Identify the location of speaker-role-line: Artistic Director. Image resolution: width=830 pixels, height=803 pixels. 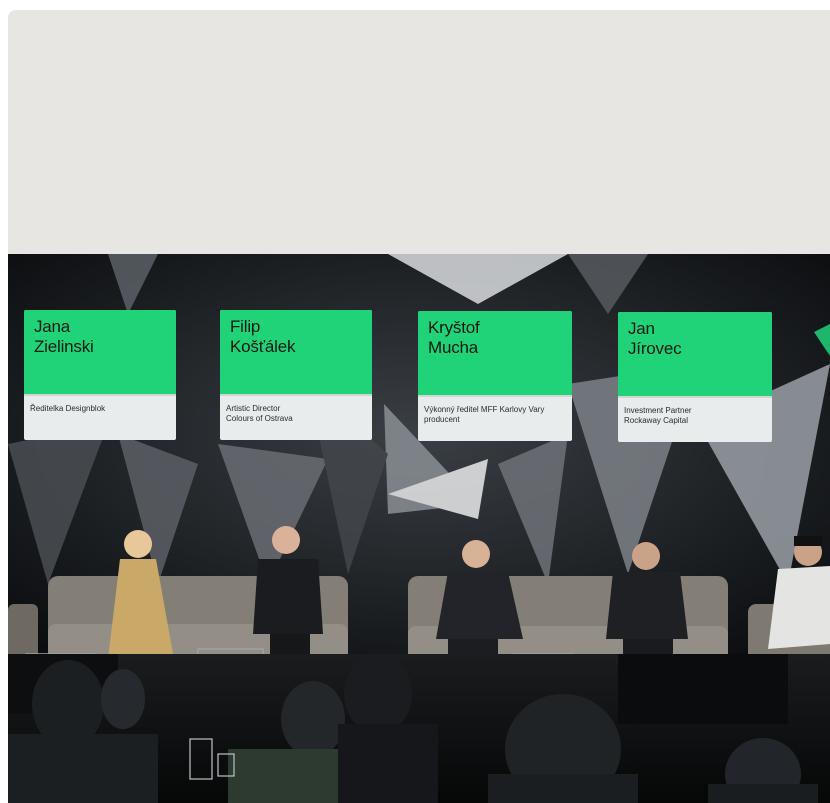
(253, 408).